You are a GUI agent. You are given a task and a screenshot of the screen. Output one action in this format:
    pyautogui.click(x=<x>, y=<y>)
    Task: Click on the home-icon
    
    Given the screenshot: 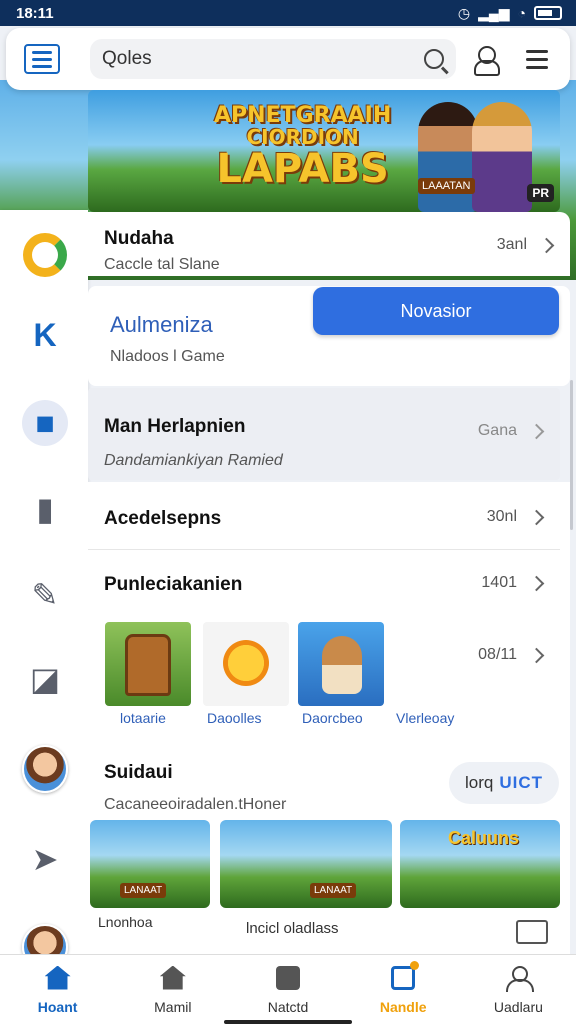 What is the action you would take?
    pyautogui.click(x=58, y=978)
    